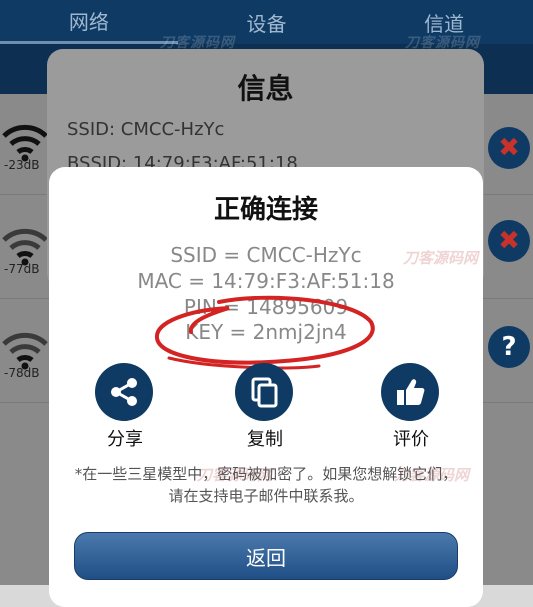 This screenshot has height=607, width=533. I want to click on back-button: 返回, so click(266, 556).